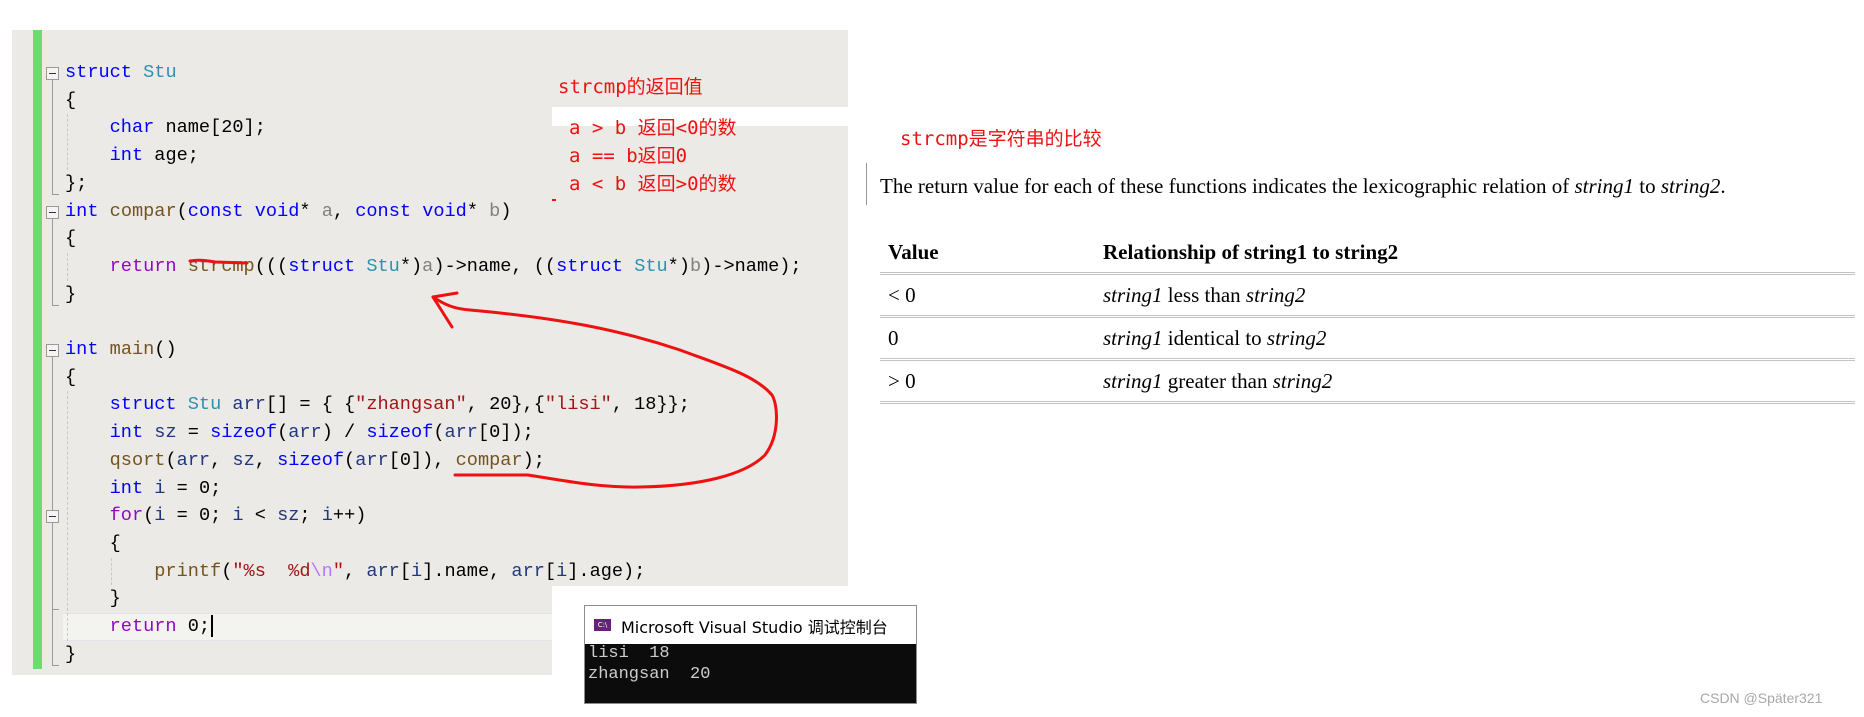 This screenshot has width=1864, height=717. I want to click on code-token: = 0;, so click(193, 488).